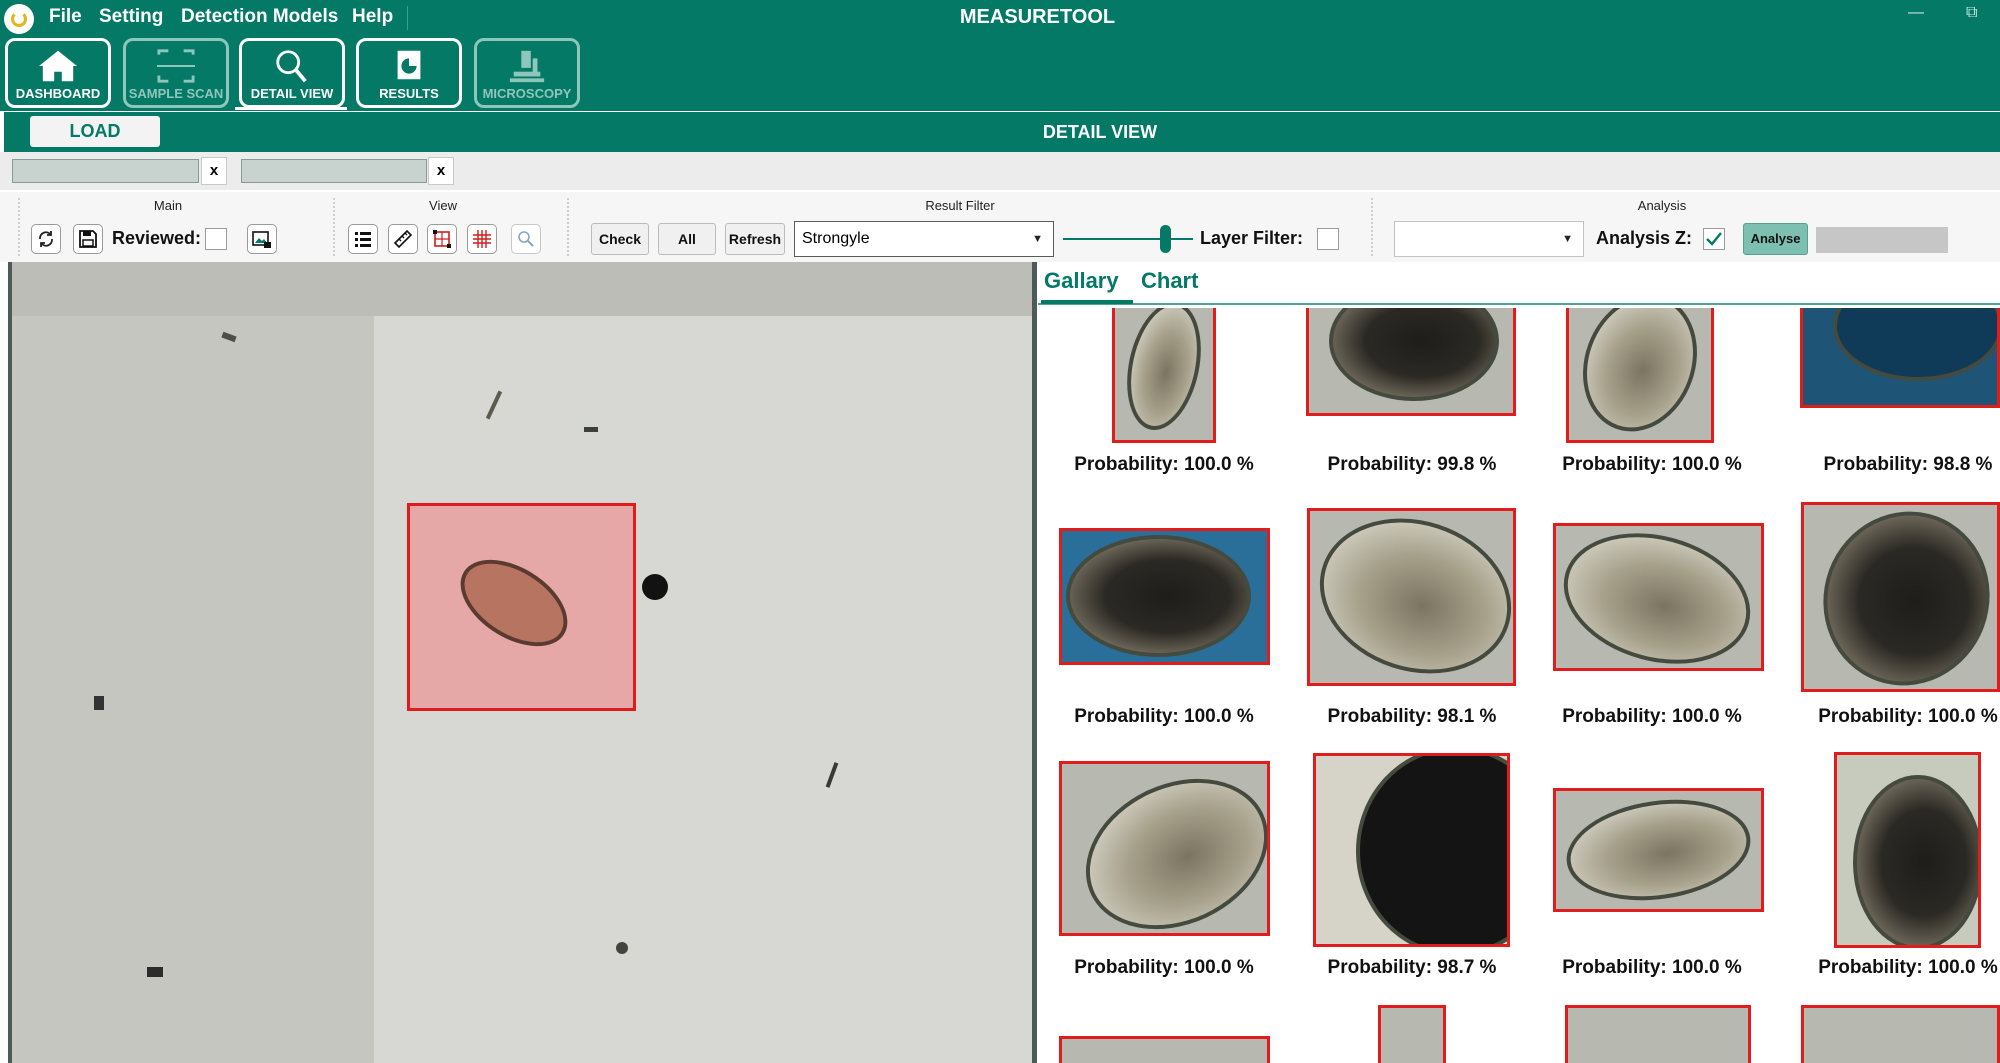 This screenshot has width=2000, height=1063. I want to click on app-title: MEASURETOOL, so click(1037, 17).